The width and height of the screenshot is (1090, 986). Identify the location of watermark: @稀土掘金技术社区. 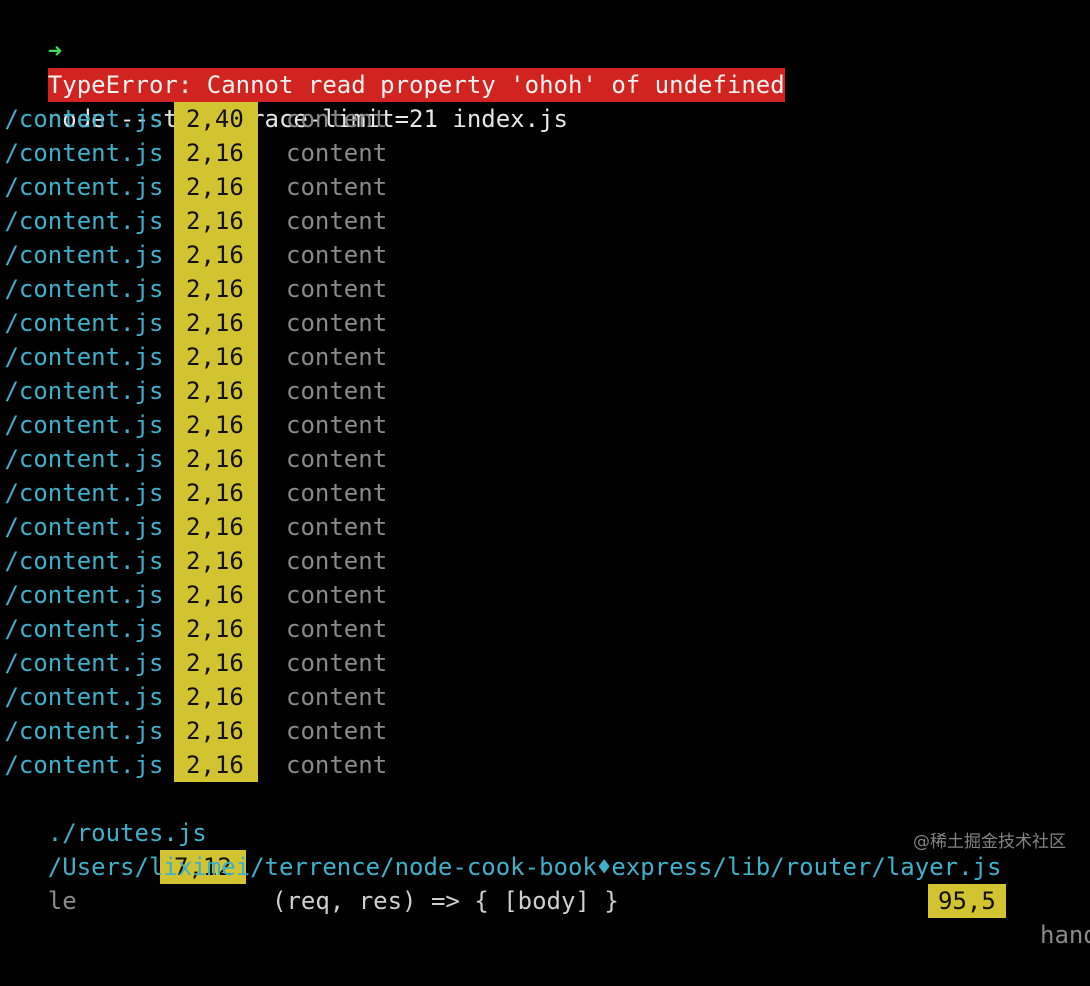
(989, 842).